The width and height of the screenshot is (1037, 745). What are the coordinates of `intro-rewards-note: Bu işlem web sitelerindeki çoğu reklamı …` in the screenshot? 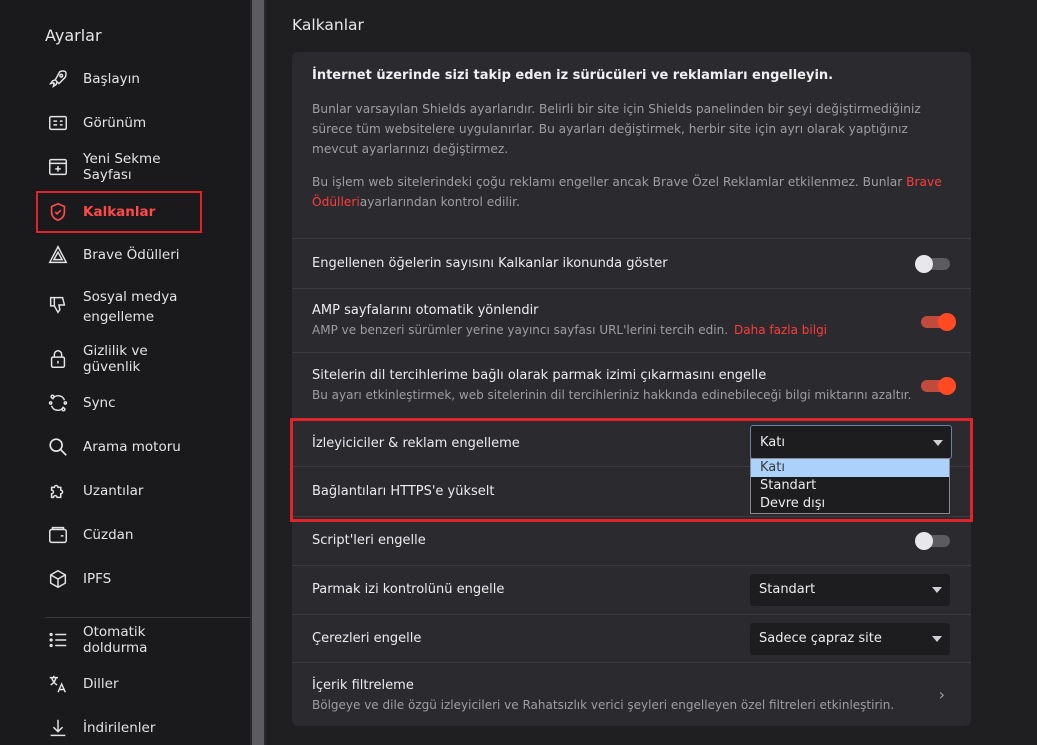 It's located at (627, 192).